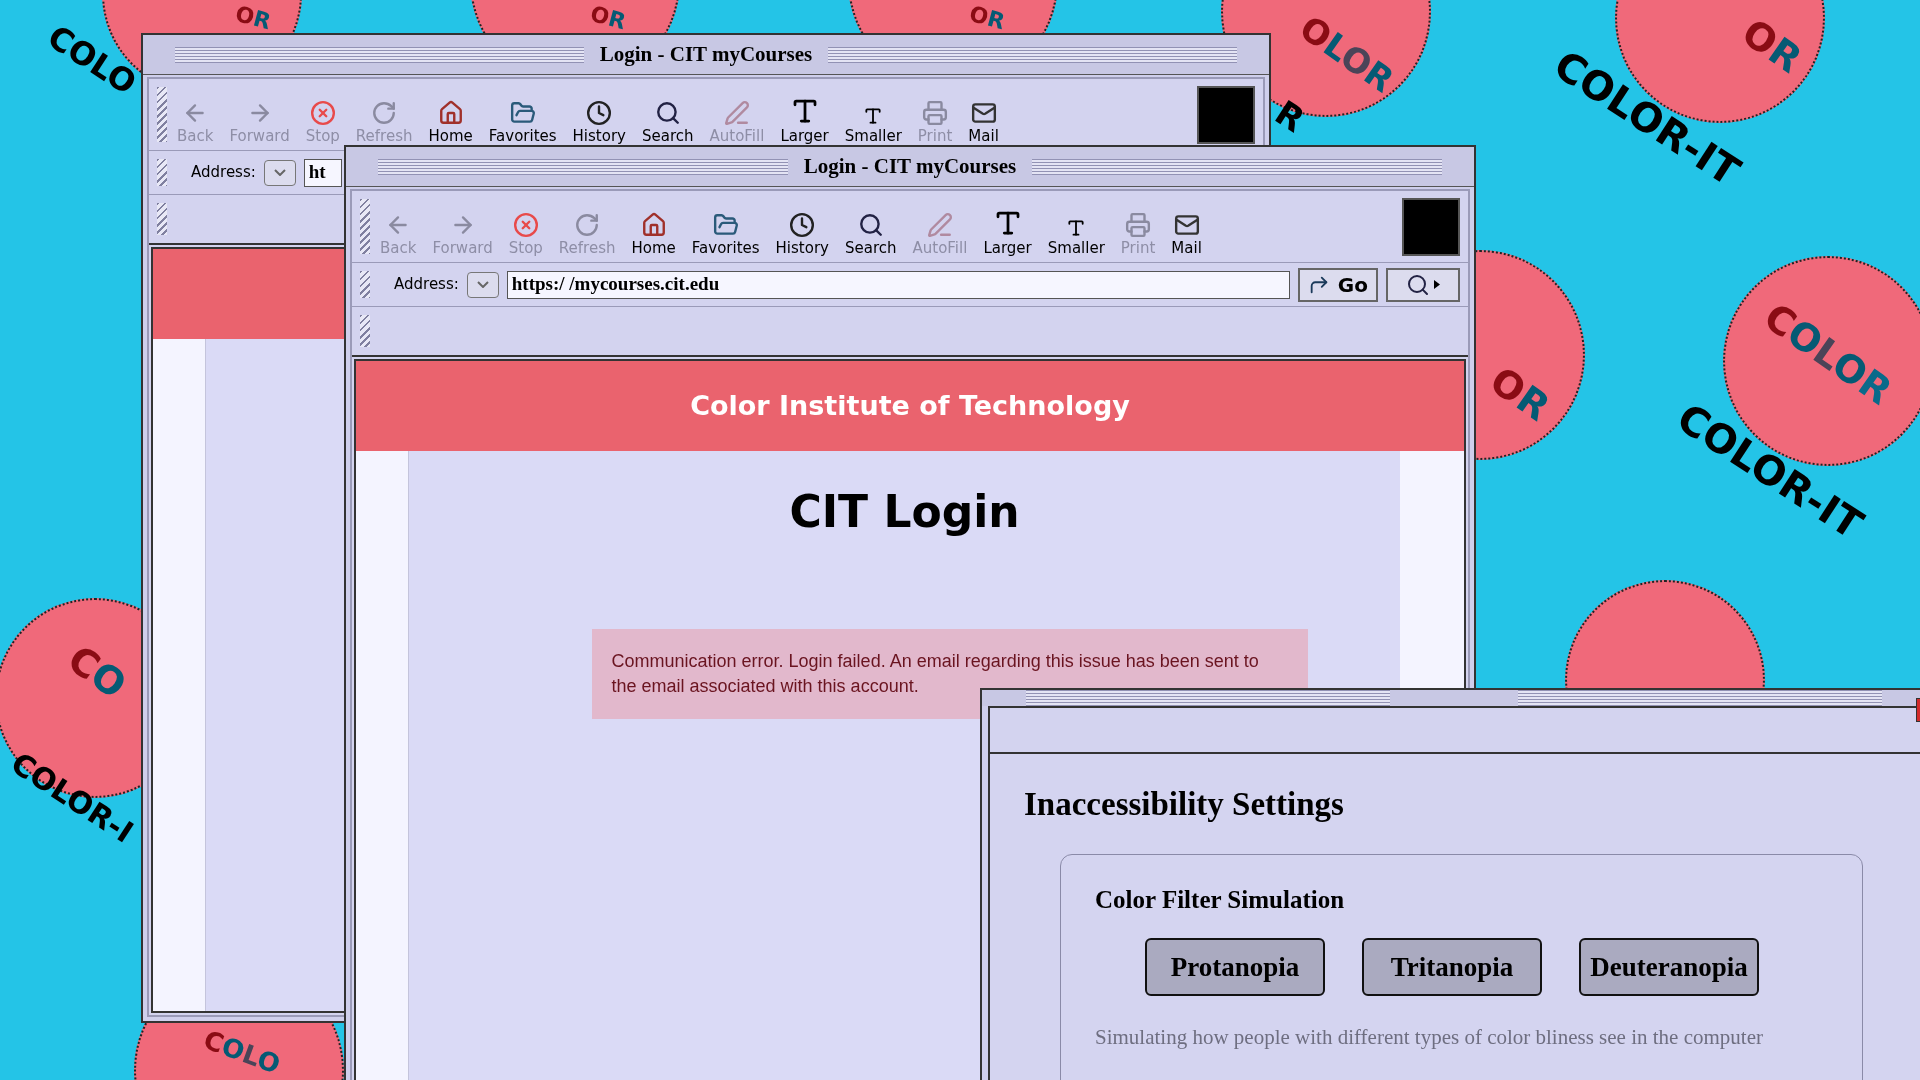 The width and height of the screenshot is (1920, 1080). Describe the element at coordinates (910, 405) in the screenshot. I see `site-title: Color Institute of Technology` at that location.